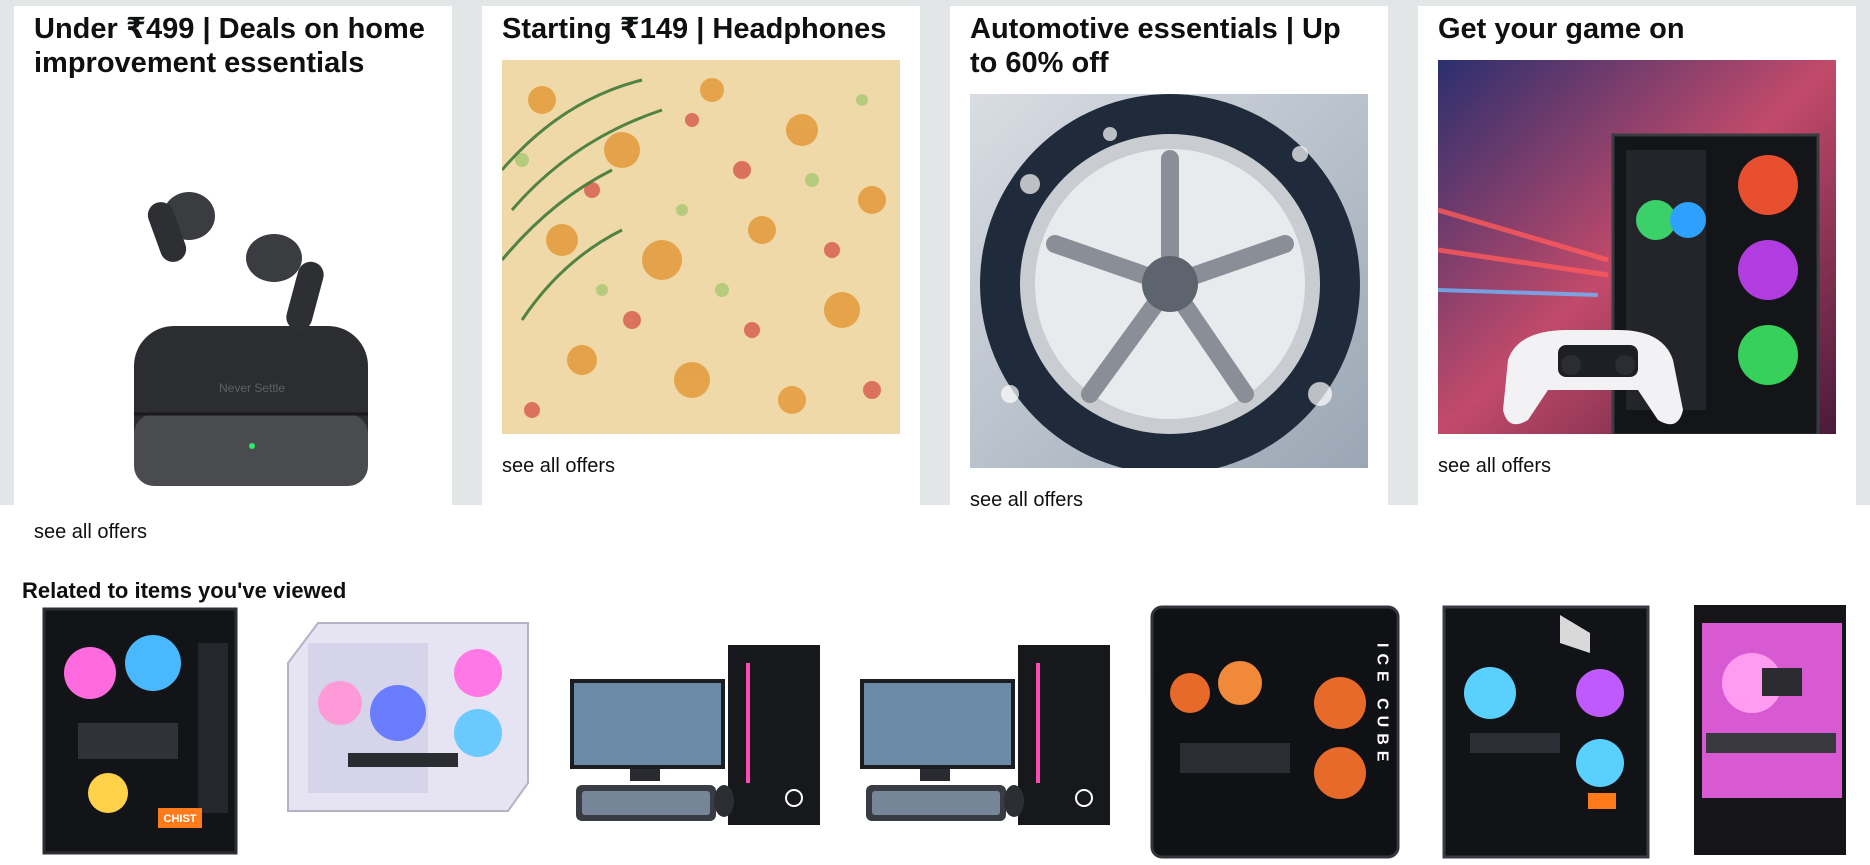 Image resolution: width=1870 pixels, height=865 pixels. What do you see at coordinates (1637, 247) in the screenshot?
I see `gaming-pc-image` at bounding box center [1637, 247].